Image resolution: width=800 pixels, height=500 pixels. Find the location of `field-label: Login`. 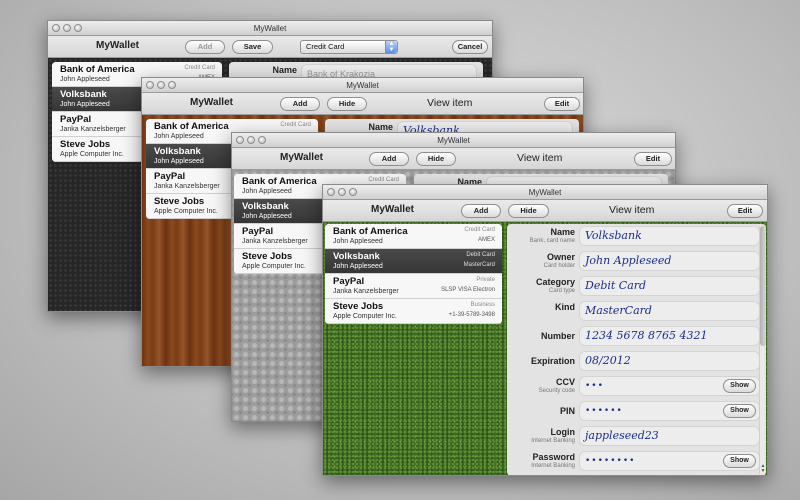

field-label: Login is located at coordinates (563, 432).